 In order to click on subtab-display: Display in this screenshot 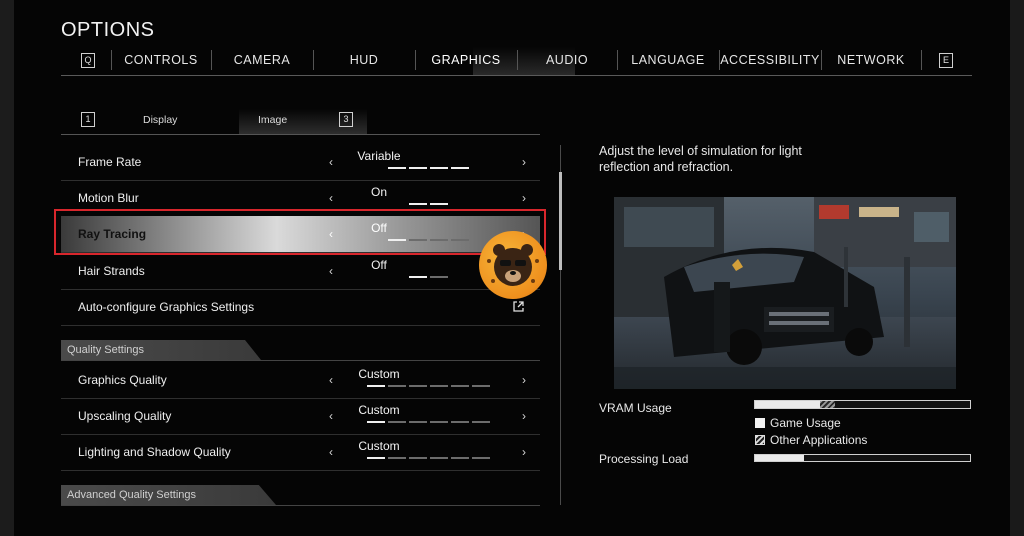, I will do `click(160, 120)`.